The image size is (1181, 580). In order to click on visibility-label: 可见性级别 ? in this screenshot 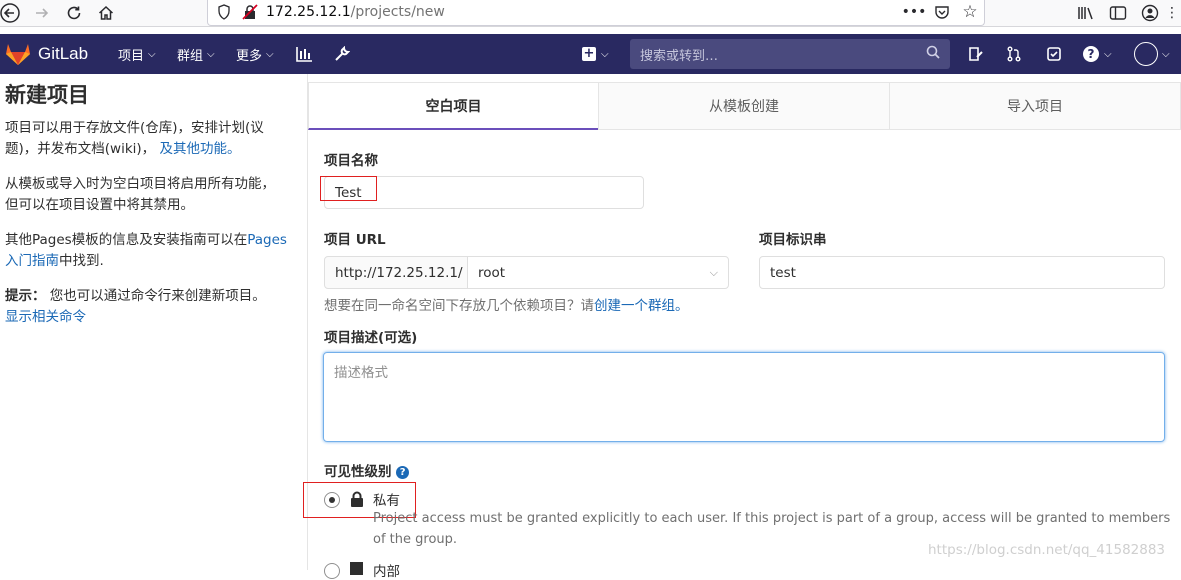, I will do `click(367, 470)`.